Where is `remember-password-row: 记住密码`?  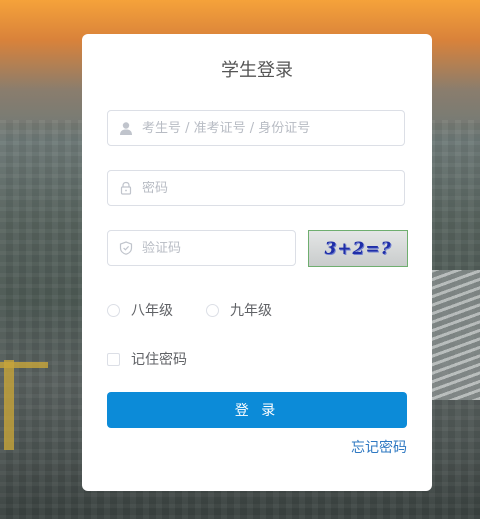 remember-password-row: 记住密码 is located at coordinates (147, 359).